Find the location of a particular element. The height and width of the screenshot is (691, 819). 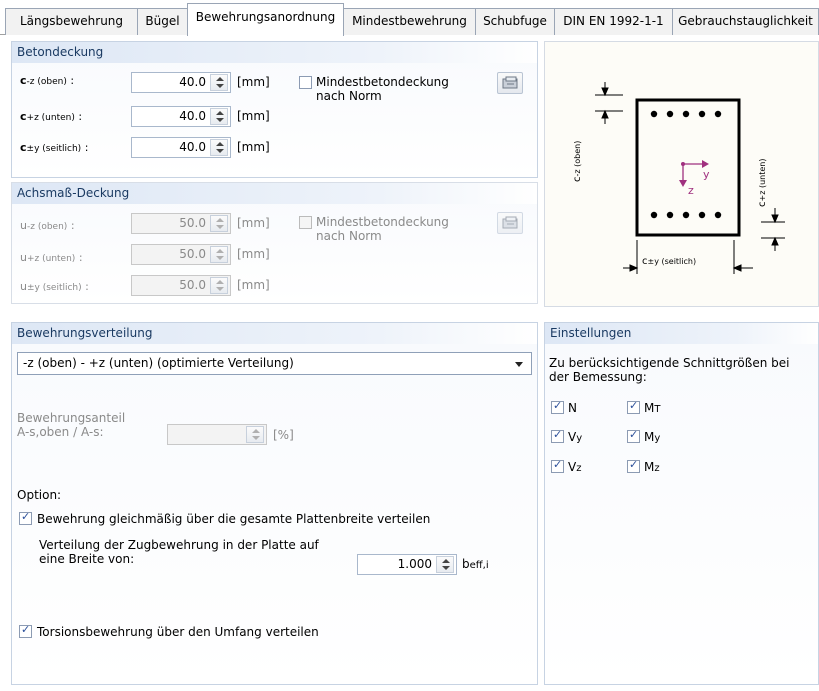

tab-laengsbewehrung: Längsbewehrung is located at coordinates (71, 21).